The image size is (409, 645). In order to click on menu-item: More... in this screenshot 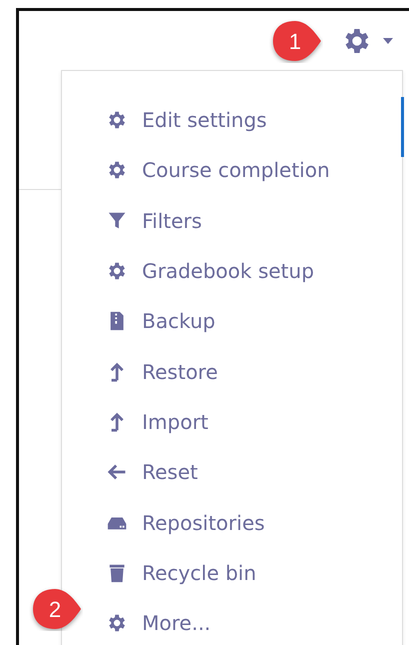, I will do `click(158, 621)`.